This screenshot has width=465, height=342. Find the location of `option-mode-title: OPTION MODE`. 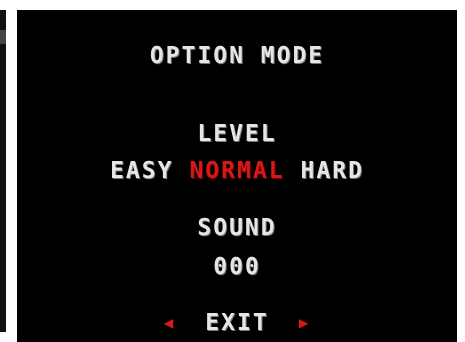

option-mode-title: OPTION MODE is located at coordinates (237, 56).